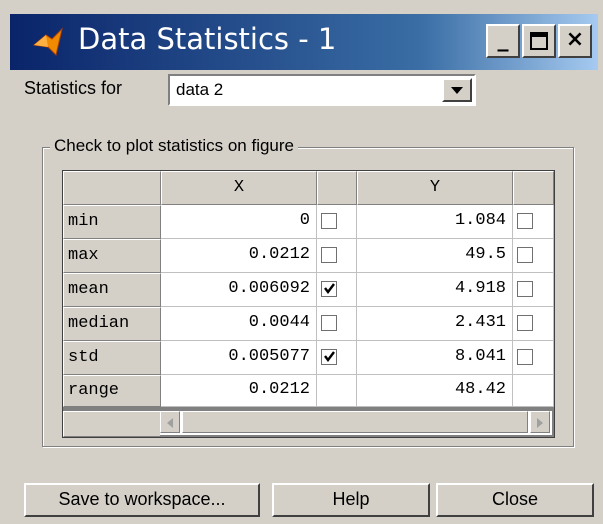  I want to click on maximize-icon, so click(539, 41).